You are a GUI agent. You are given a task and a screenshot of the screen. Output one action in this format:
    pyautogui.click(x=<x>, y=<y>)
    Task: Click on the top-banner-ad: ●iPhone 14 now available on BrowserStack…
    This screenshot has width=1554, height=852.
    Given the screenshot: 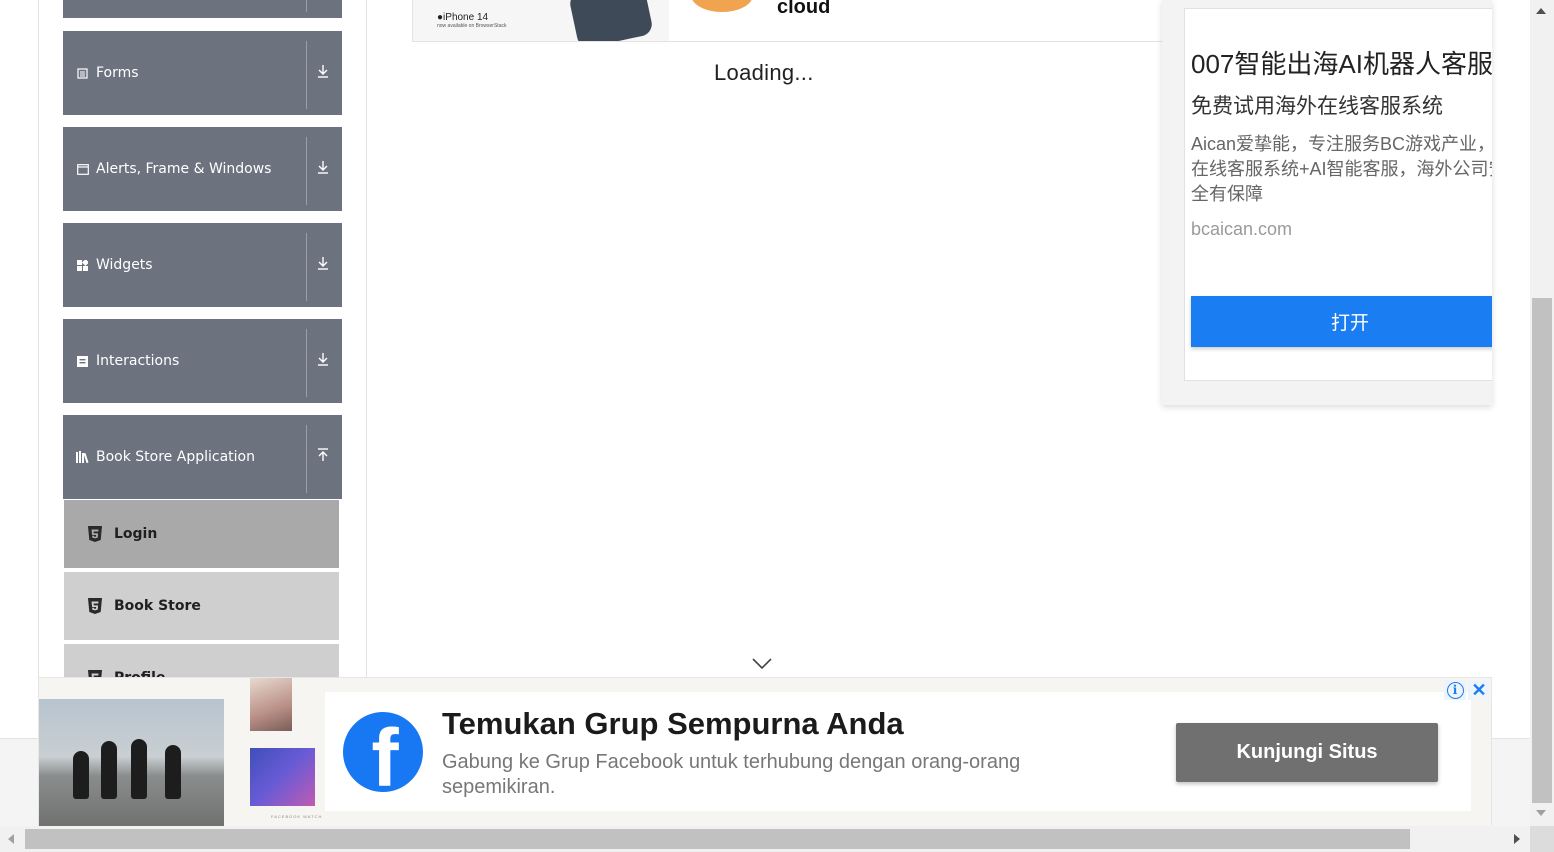 What is the action you would take?
    pyautogui.click(x=792, y=21)
    